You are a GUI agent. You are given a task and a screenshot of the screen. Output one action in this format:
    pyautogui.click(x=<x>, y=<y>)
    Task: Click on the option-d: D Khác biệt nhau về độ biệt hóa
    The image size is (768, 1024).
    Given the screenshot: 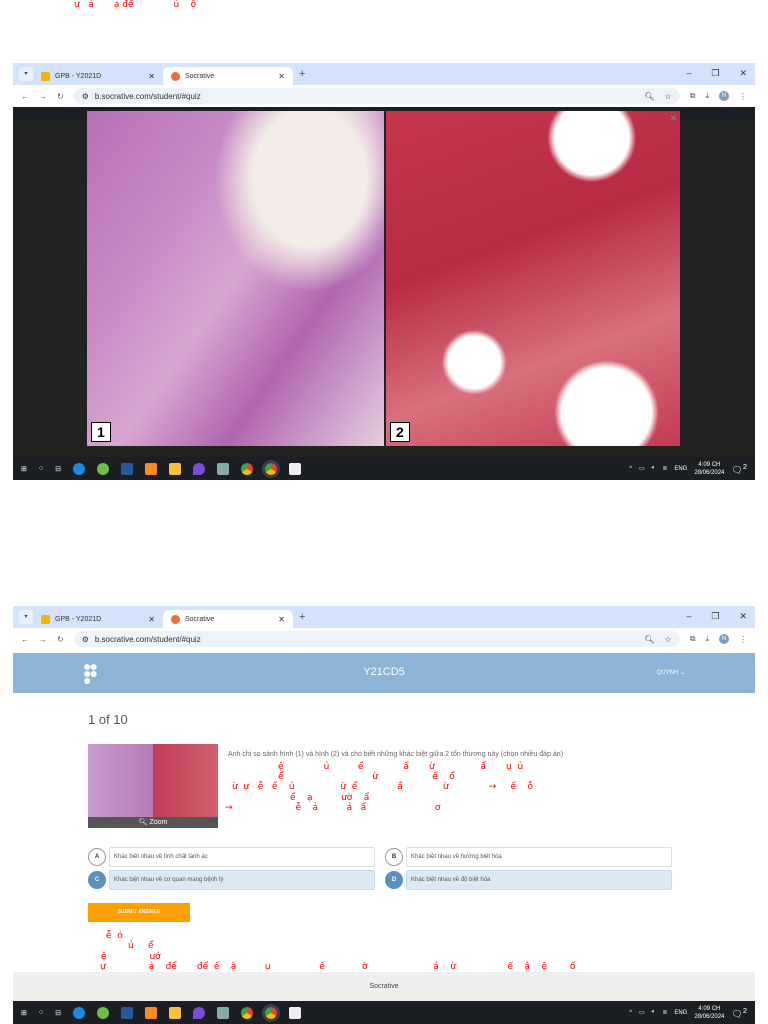 What is the action you would take?
    pyautogui.click(x=528, y=880)
    